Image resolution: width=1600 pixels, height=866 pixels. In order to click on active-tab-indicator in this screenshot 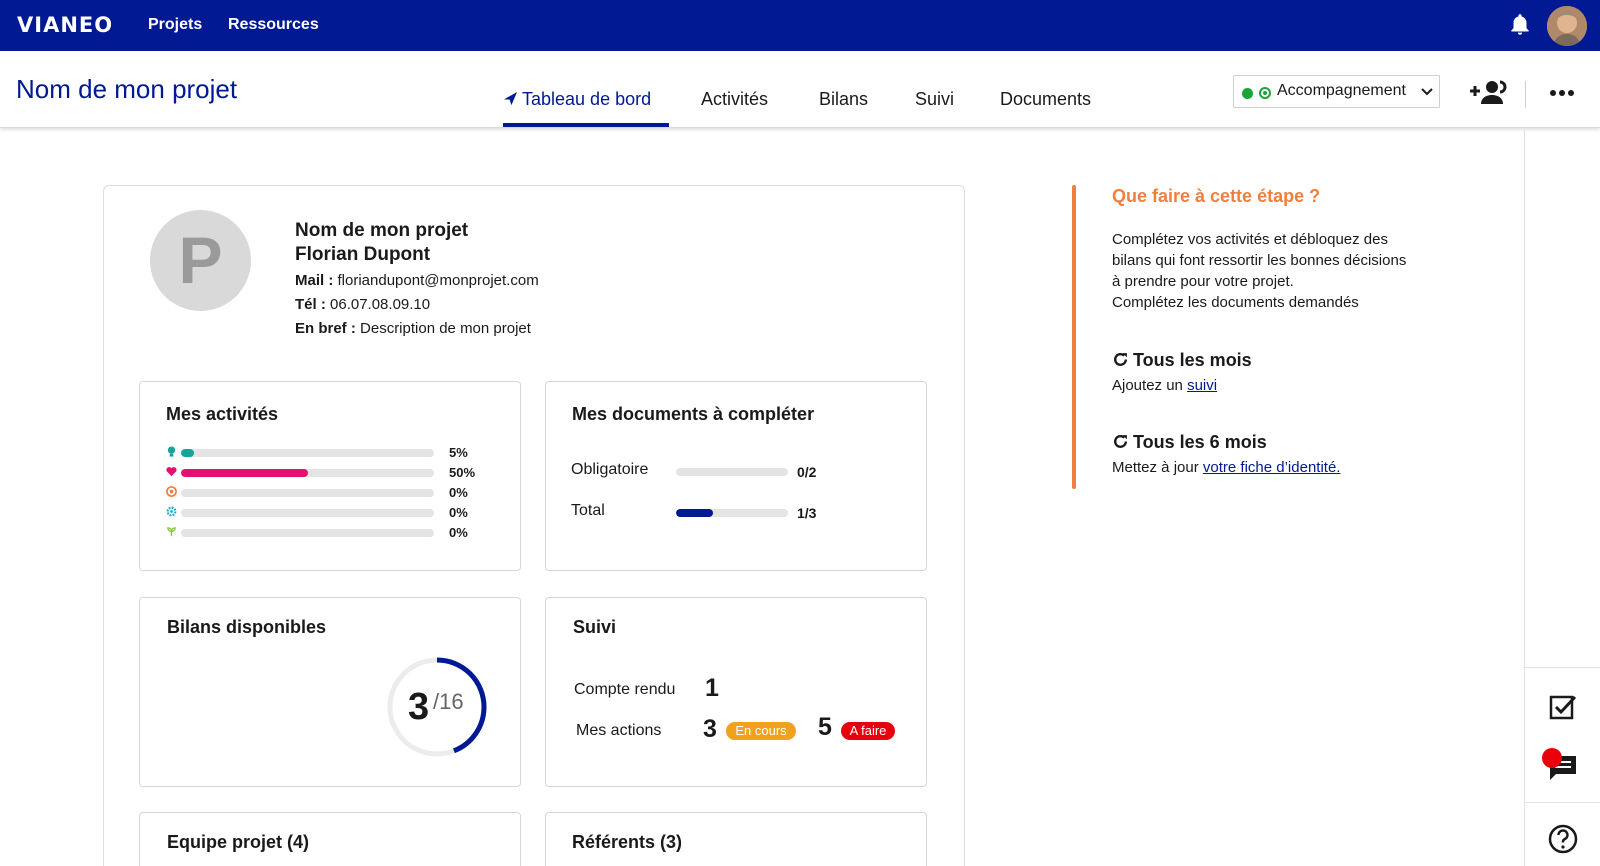, I will do `click(586, 125)`.